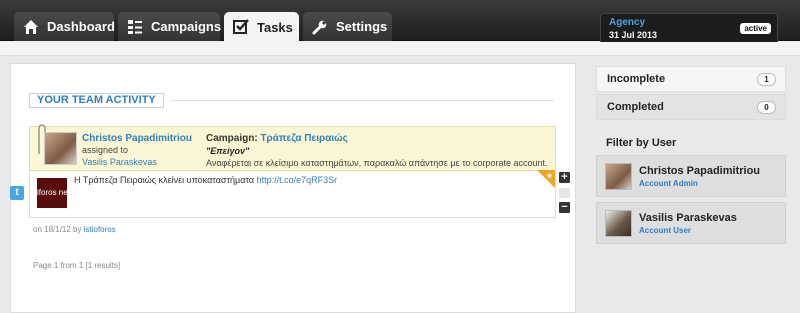 The image size is (800, 313). What do you see at coordinates (546, 179) in the screenshot?
I see `star-icon` at bounding box center [546, 179].